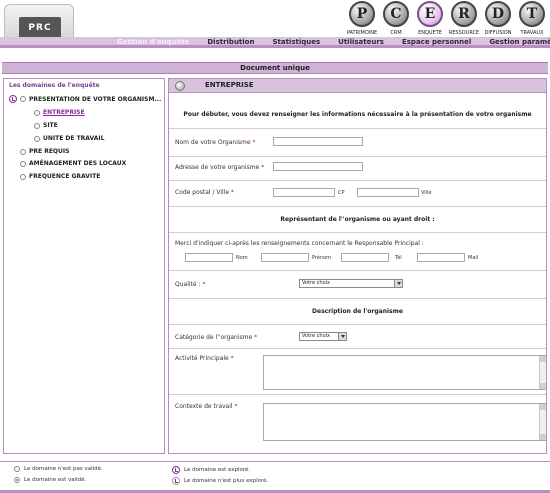 This screenshot has width=550, height=493. I want to click on enquete-icon: E, so click(430, 14).